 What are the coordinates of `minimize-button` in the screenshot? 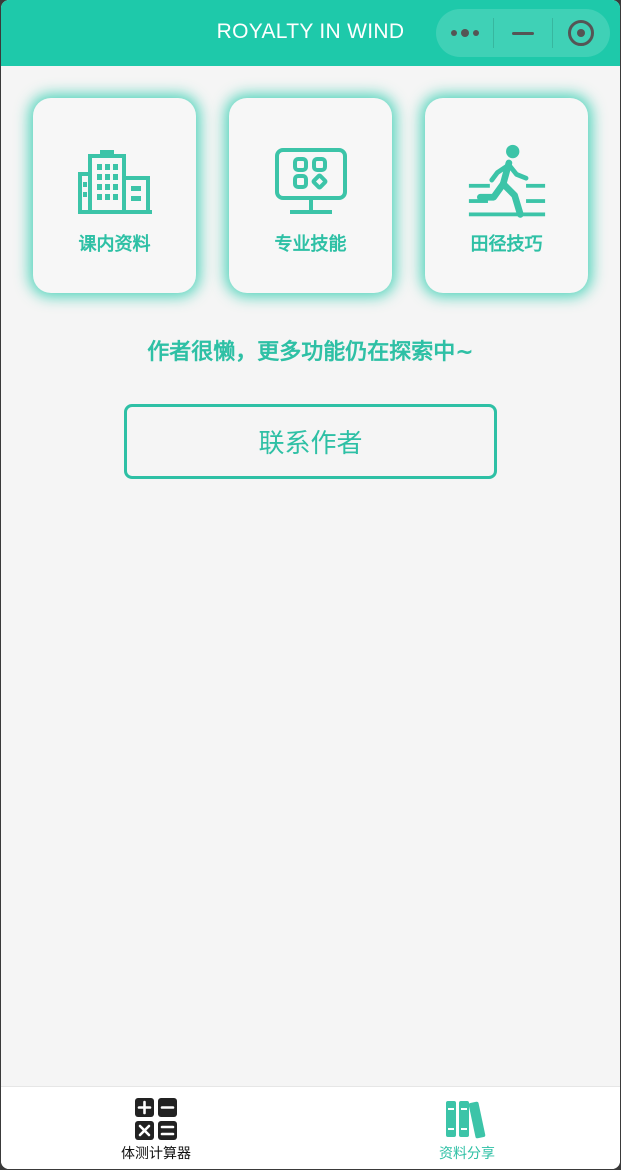 It's located at (522, 33).